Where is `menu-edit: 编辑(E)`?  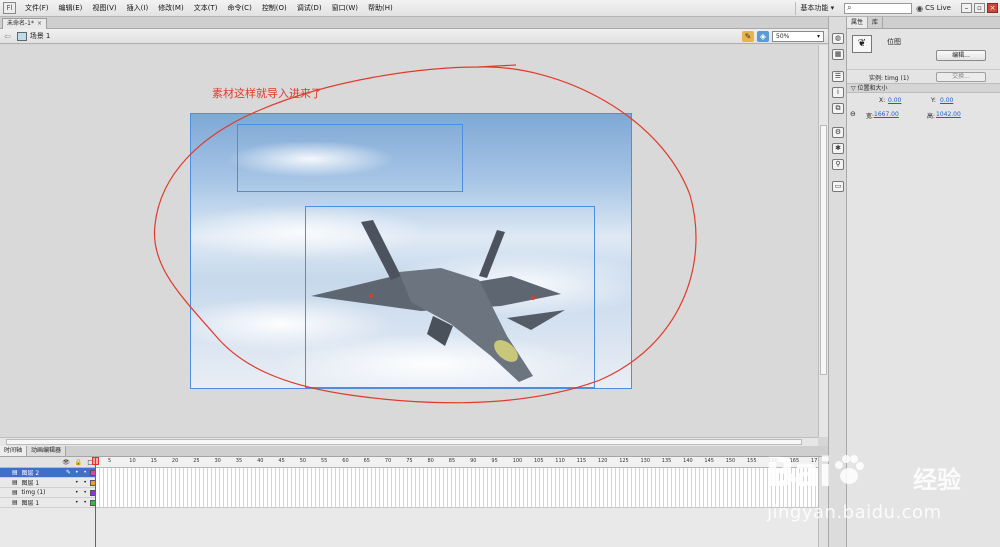 menu-edit: 编辑(E) is located at coordinates (71, 8).